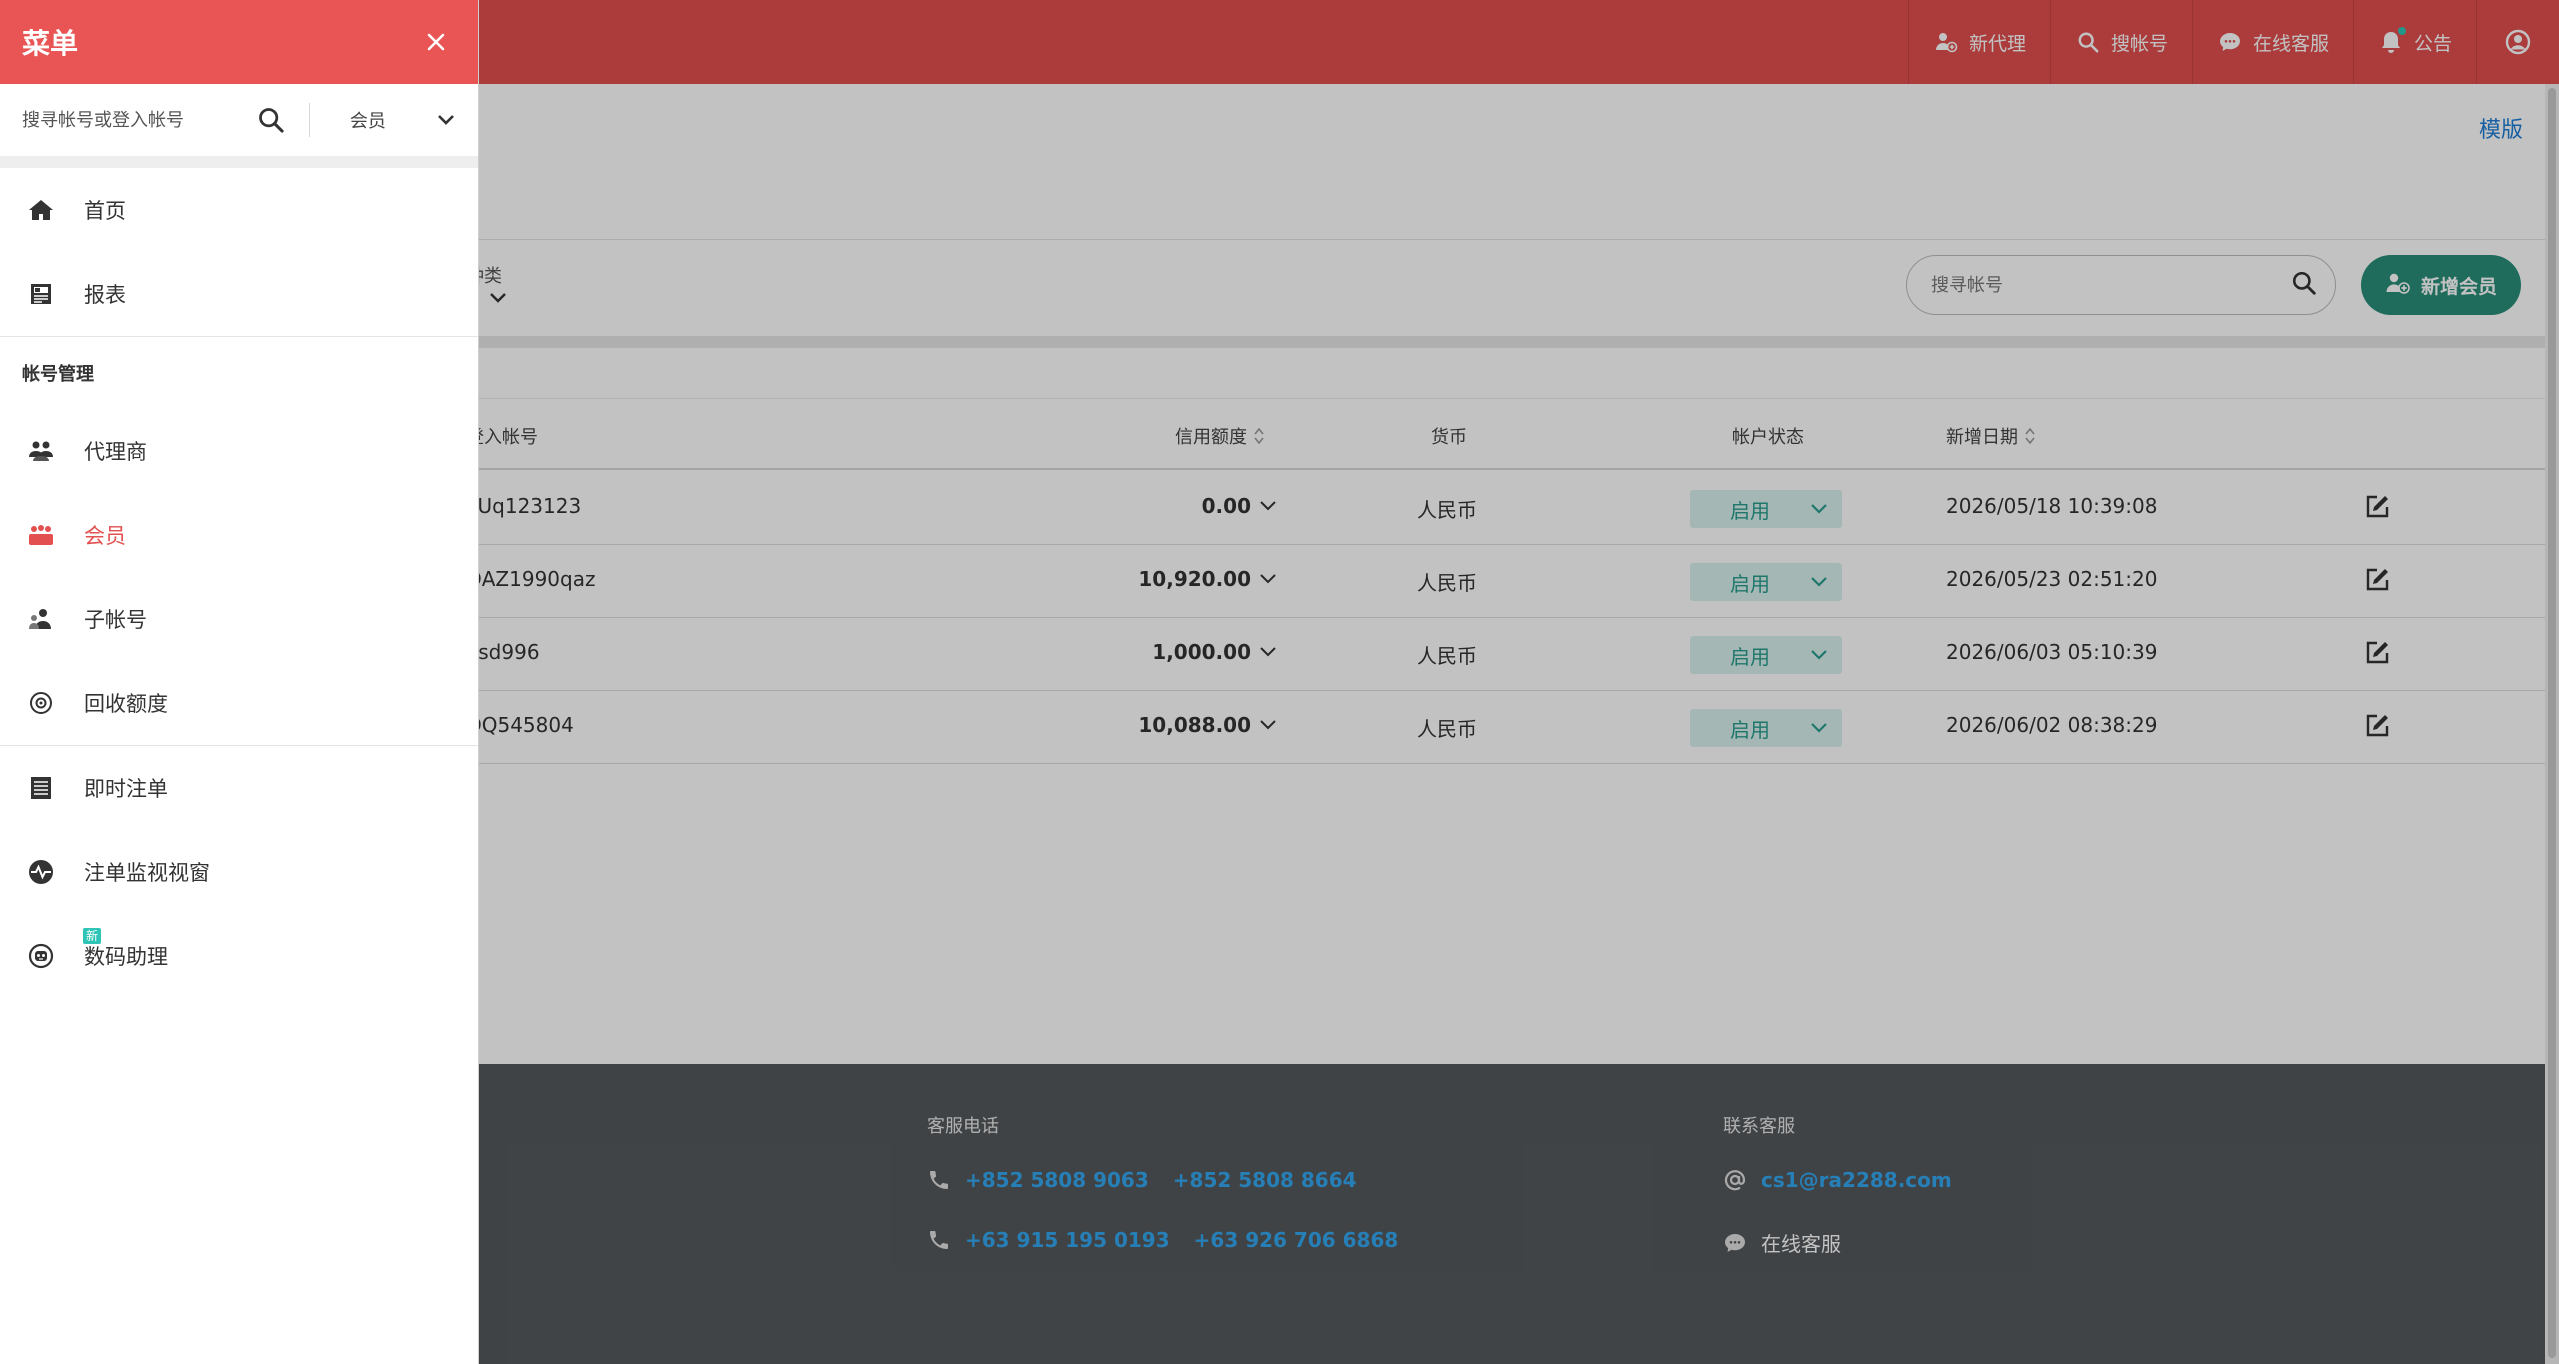 The width and height of the screenshot is (2559, 1364). Describe the element at coordinates (50, 43) in the screenshot. I see `drawer-title: 菜单` at that location.